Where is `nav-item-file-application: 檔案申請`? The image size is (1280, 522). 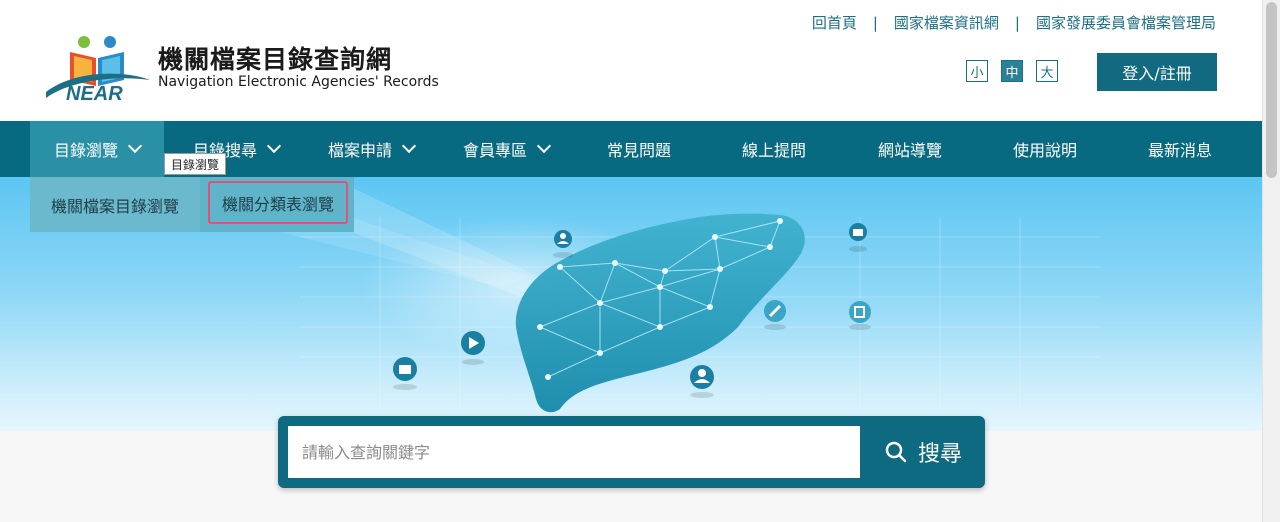 nav-item-file-application: 檔案申請 is located at coordinates (372, 149).